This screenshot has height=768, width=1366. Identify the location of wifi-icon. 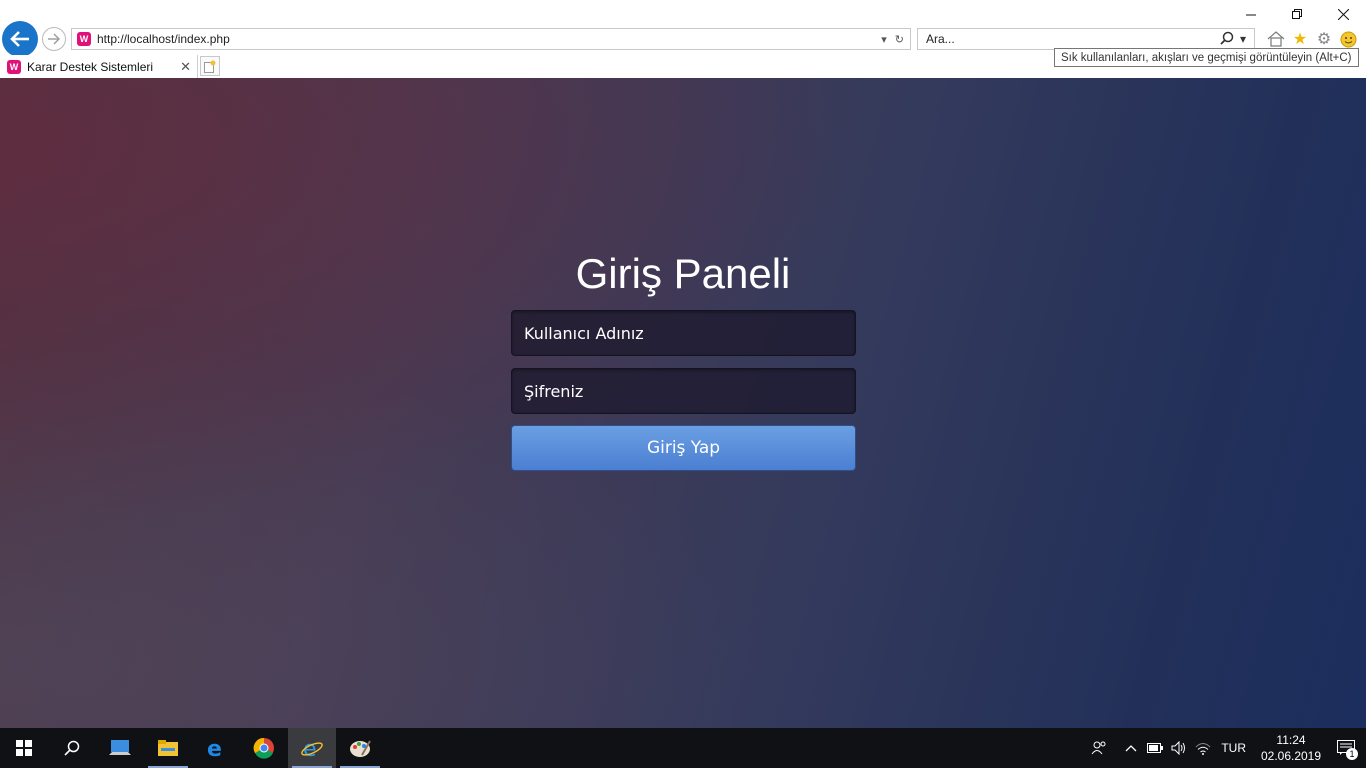
(1203, 748).